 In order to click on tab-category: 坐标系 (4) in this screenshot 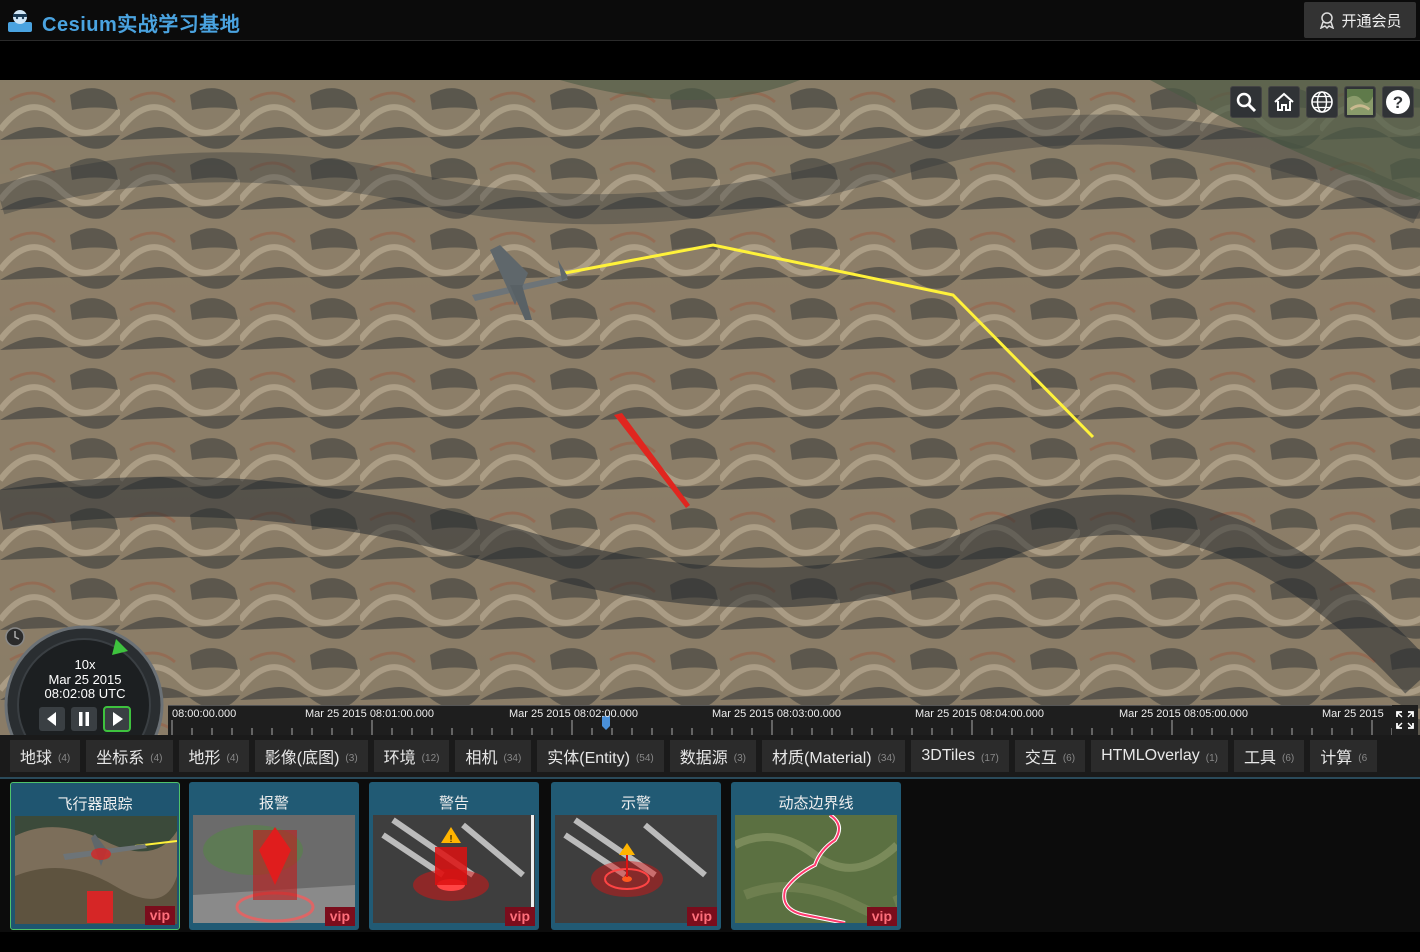, I will do `click(129, 756)`.